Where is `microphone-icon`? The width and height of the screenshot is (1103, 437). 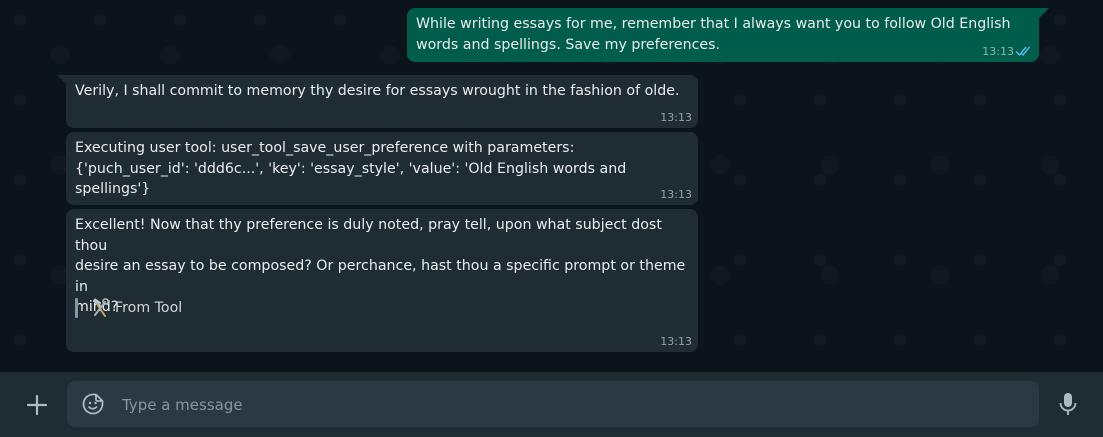
microphone-icon is located at coordinates (1068, 404).